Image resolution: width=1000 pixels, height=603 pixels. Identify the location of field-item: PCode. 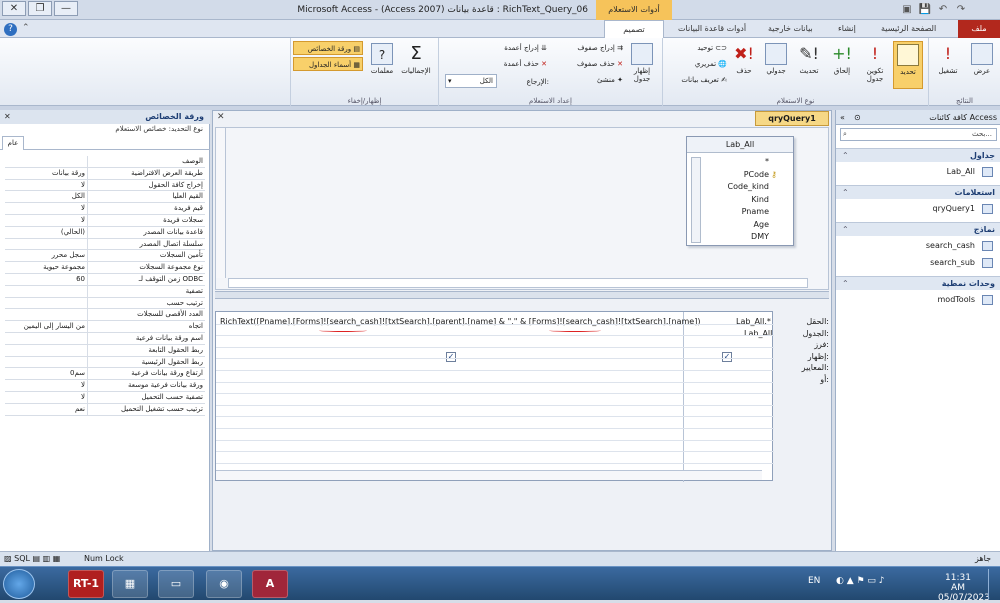
(756, 174).